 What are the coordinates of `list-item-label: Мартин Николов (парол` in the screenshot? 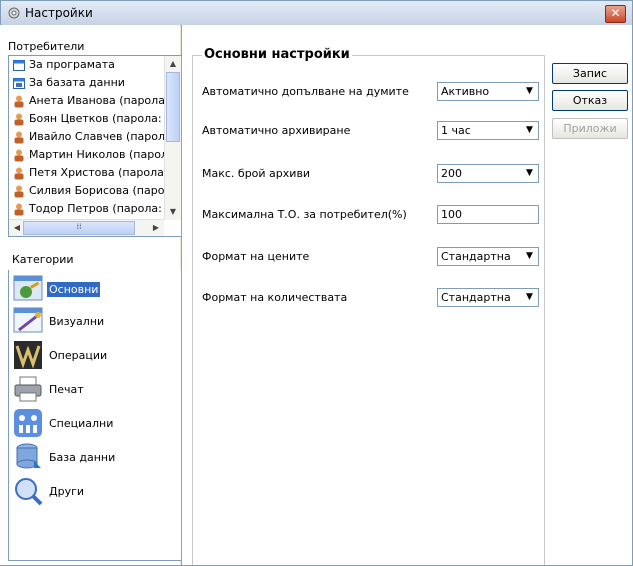 It's located at (96, 154).